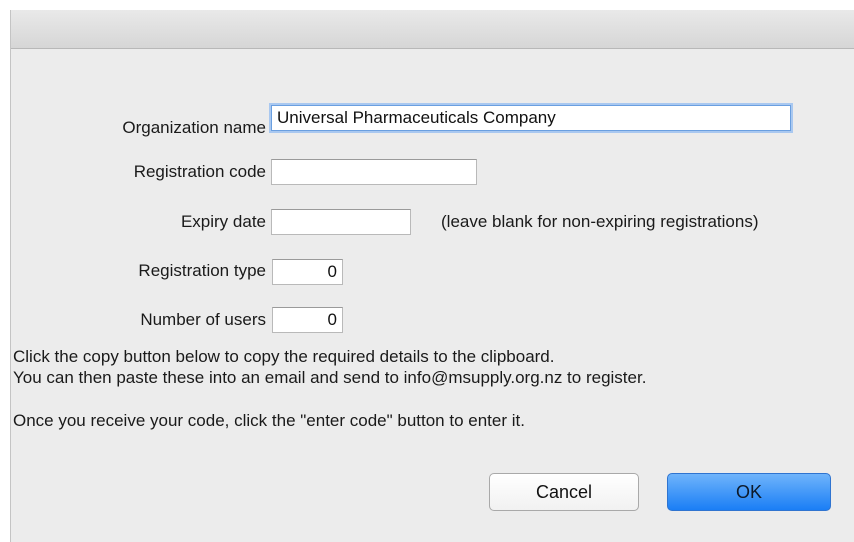 The width and height of the screenshot is (854, 542). Describe the element at coordinates (341, 222) in the screenshot. I see `expiry-date-field` at that location.